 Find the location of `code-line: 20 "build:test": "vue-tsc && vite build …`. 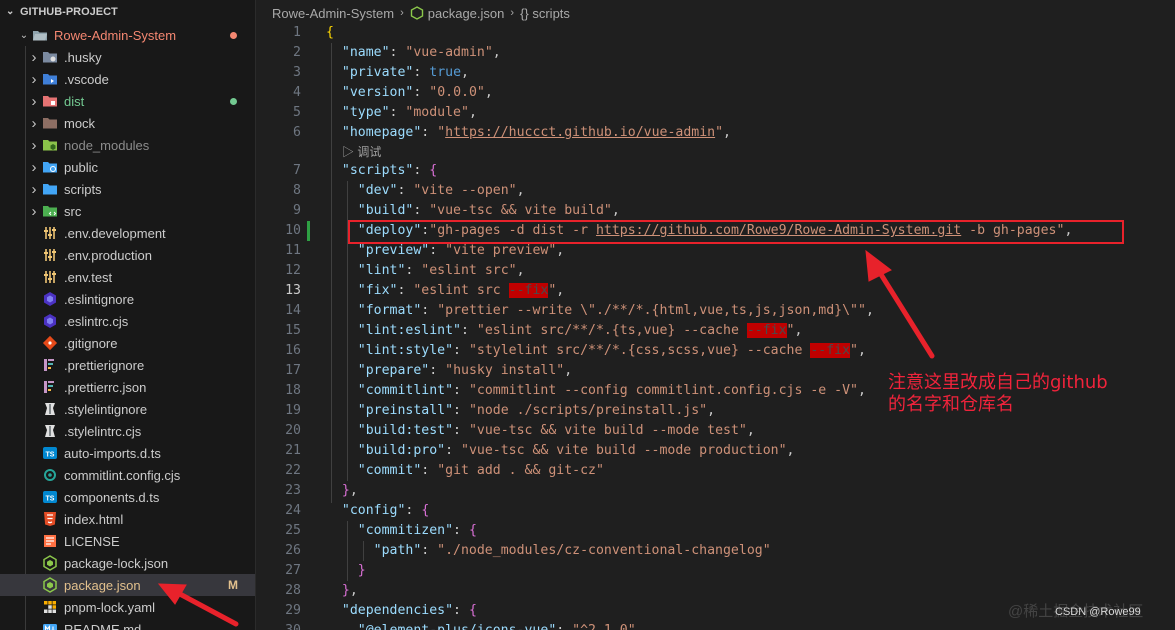

code-line: 20 "build:test": "vue-tsc && vite build … is located at coordinates (715, 431).